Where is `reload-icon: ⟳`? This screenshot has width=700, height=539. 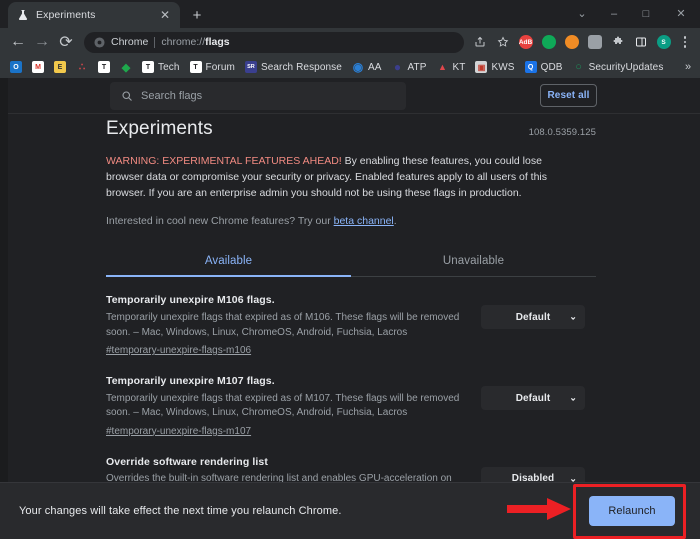
reload-icon: ⟳ is located at coordinates (66, 42).